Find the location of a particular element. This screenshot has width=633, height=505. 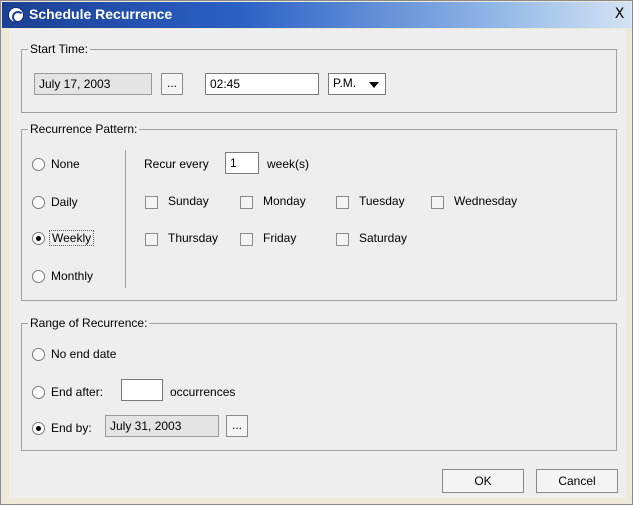

radio-monthly is located at coordinates (38, 276).